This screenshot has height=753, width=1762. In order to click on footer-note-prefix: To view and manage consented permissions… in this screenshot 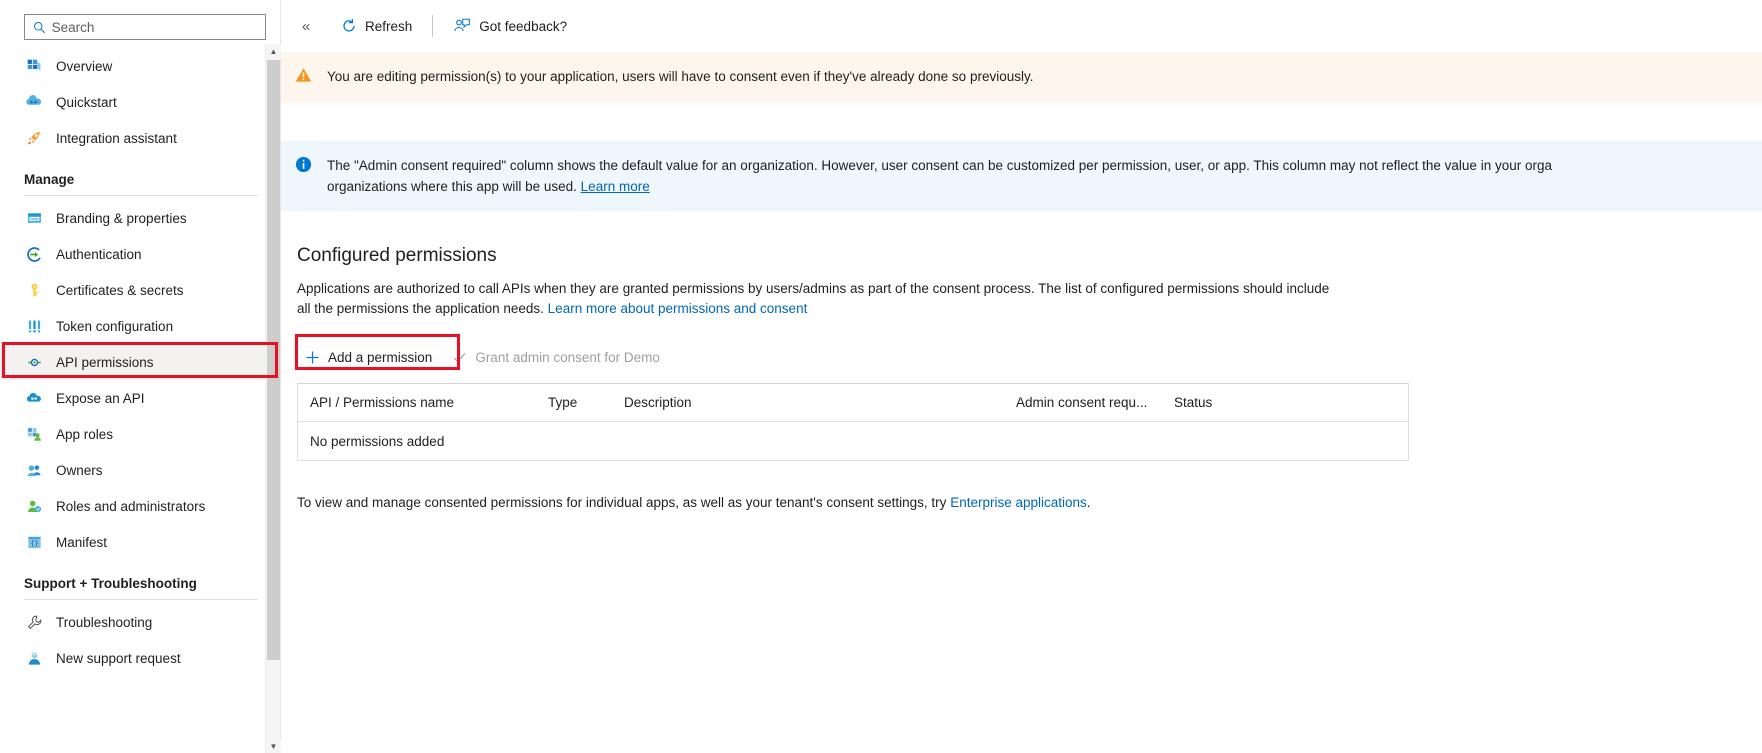, I will do `click(624, 502)`.